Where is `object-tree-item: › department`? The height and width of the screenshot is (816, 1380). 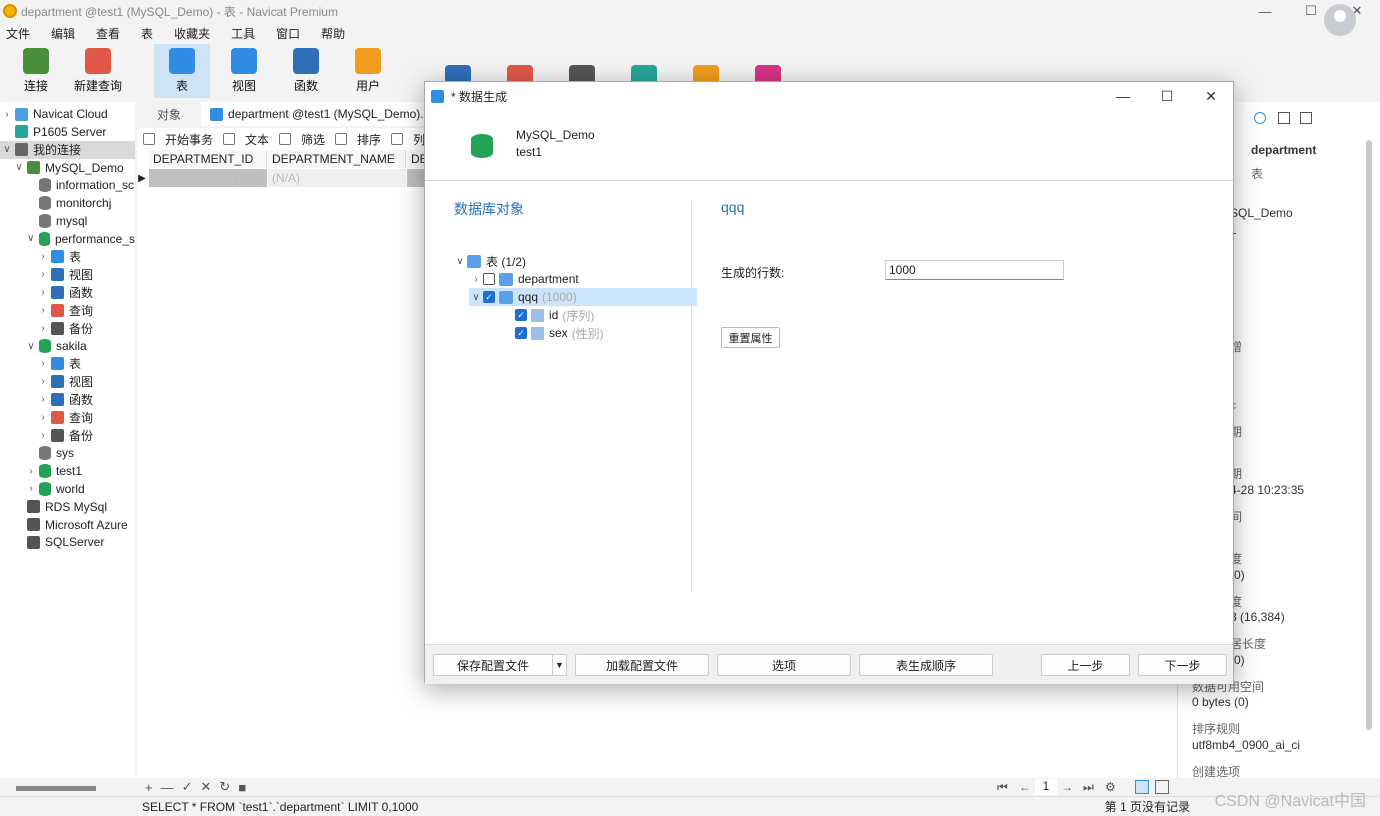
object-tree-item: › department is located at coordinates (523, 279).